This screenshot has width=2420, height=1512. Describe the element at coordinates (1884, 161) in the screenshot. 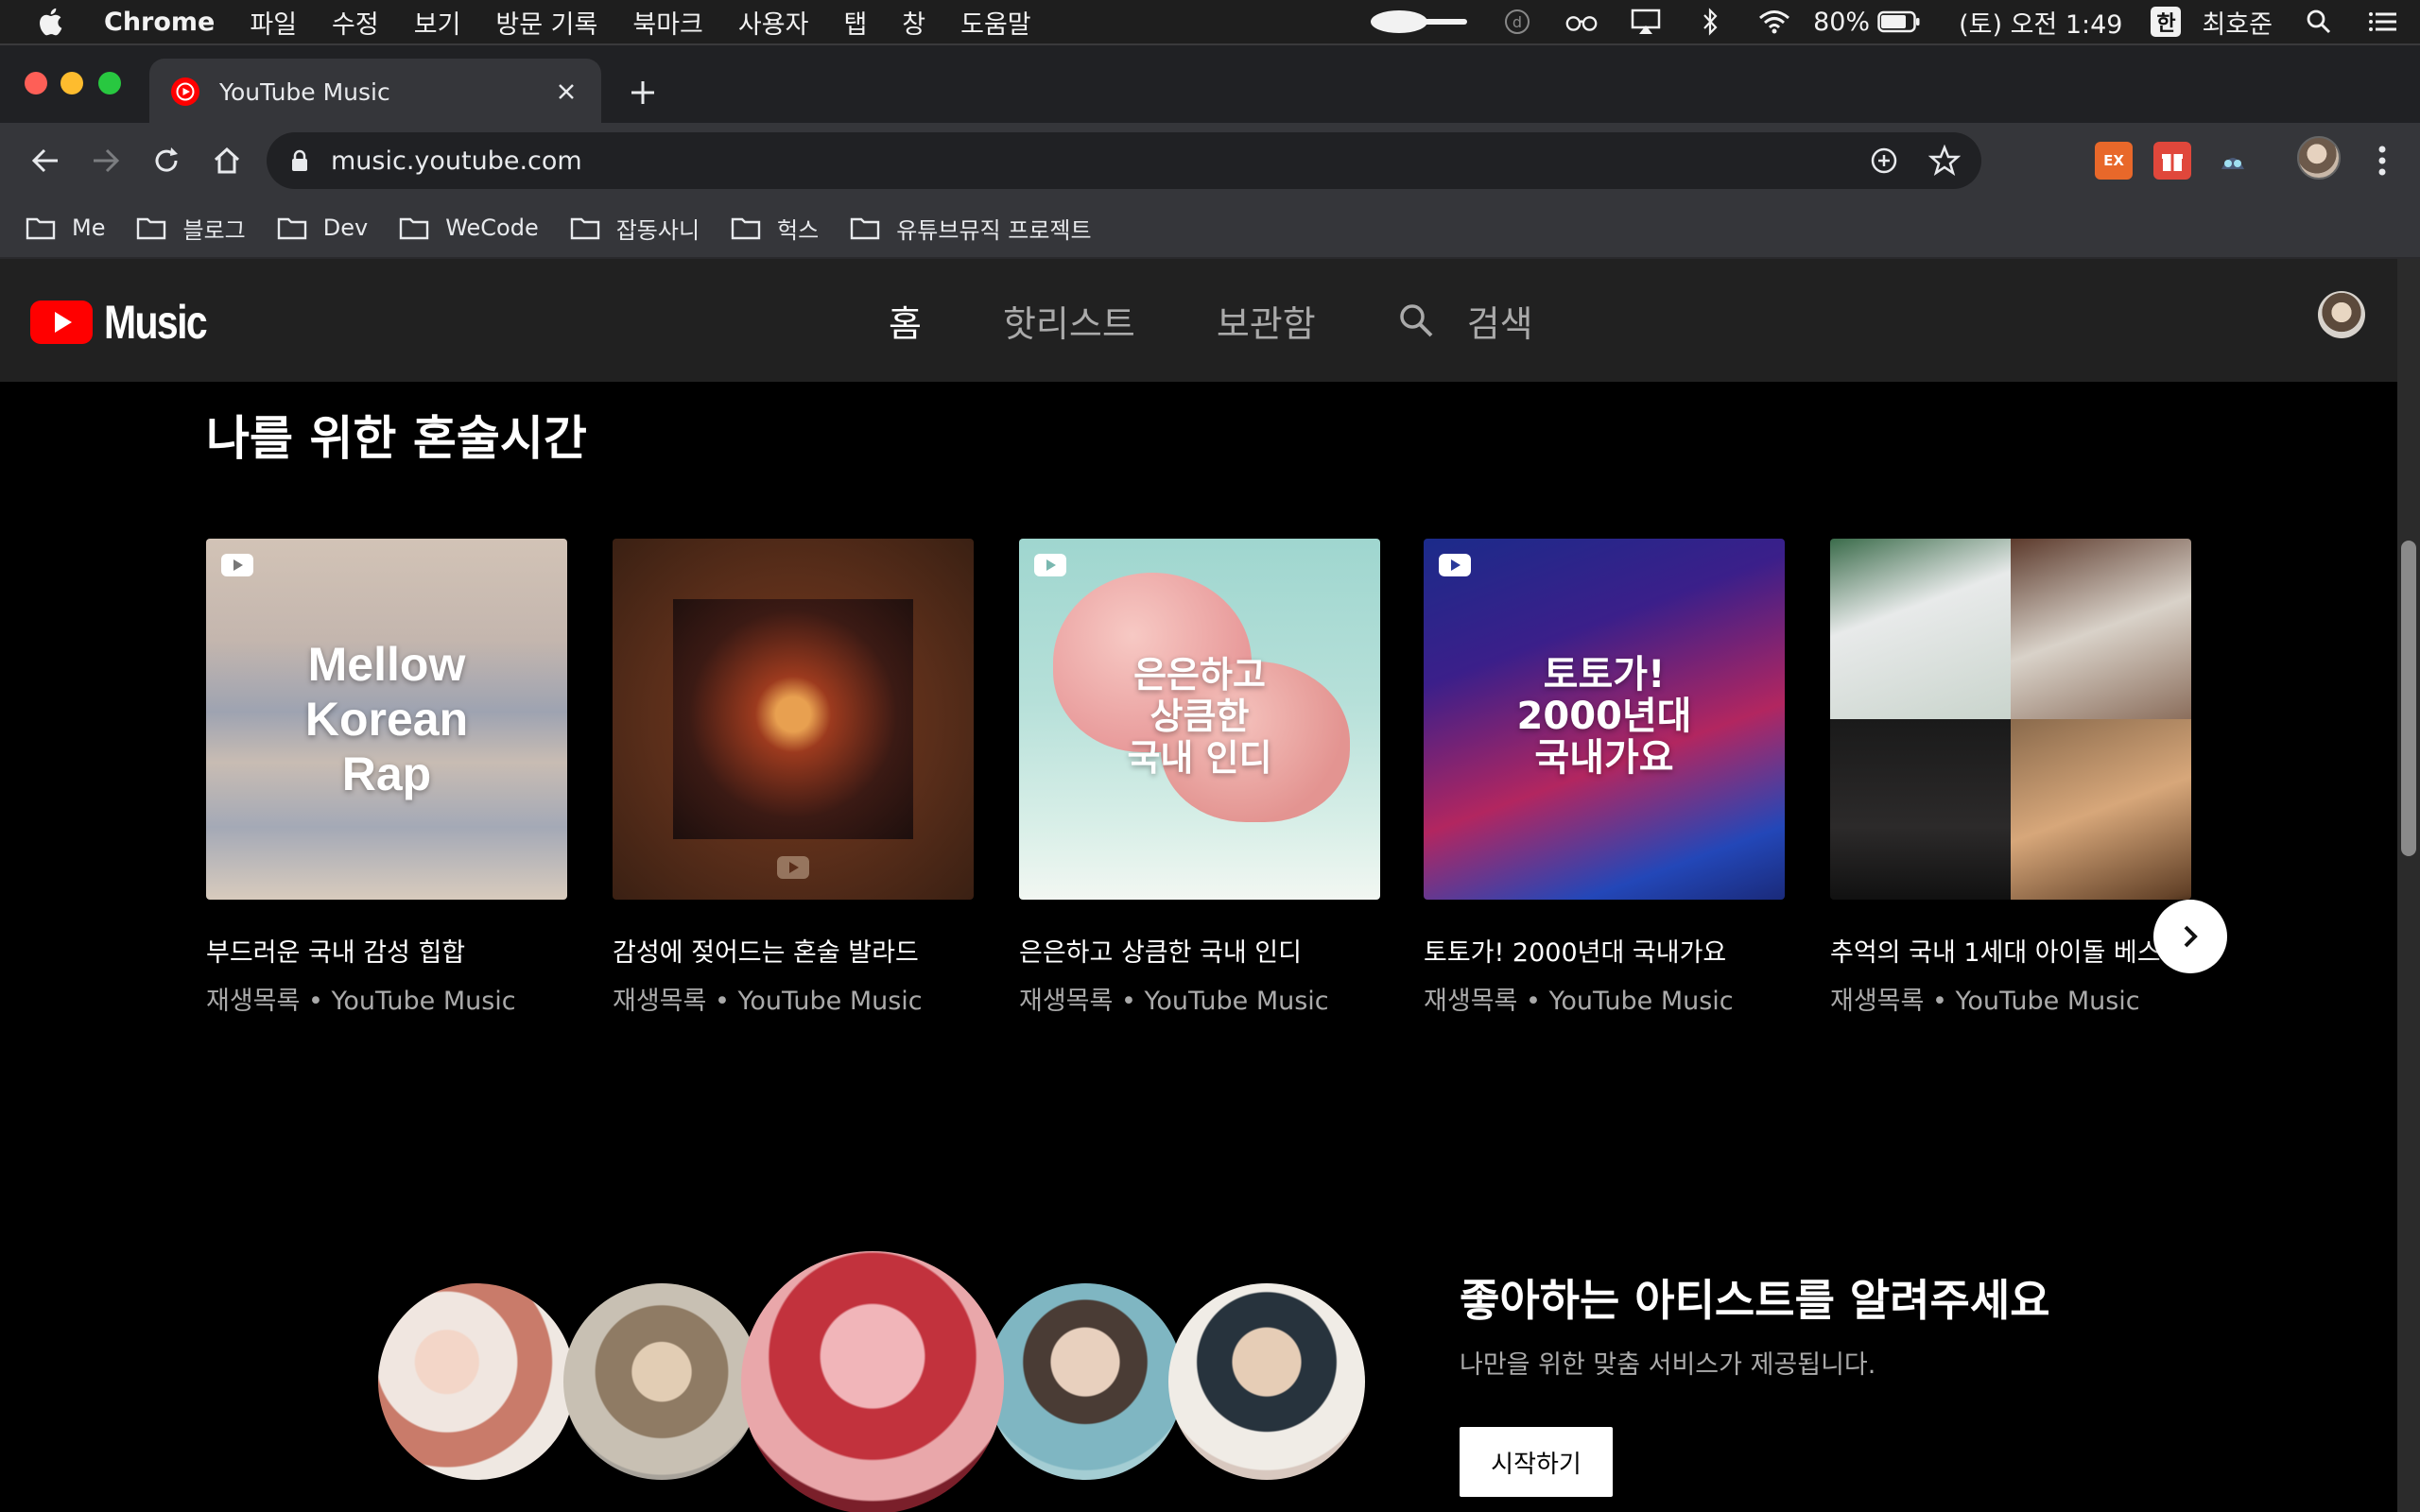

I see `install-app-icon` at that location.